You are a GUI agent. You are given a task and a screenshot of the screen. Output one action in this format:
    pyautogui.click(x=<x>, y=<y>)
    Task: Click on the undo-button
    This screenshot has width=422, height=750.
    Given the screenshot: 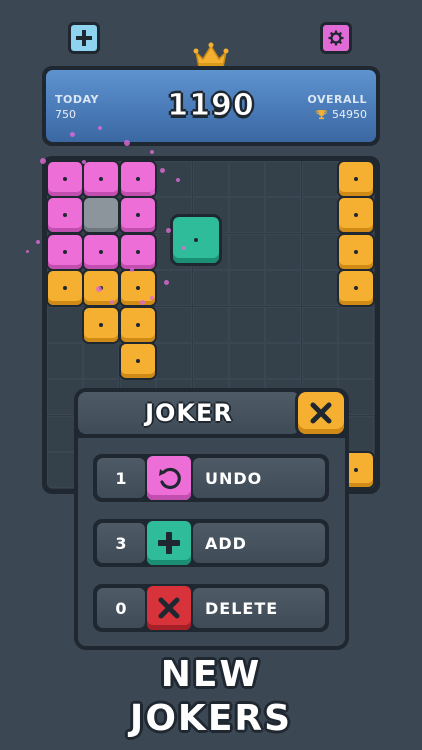 What is the action you would take?
    pyautogui.click(x=169, y=478)
    